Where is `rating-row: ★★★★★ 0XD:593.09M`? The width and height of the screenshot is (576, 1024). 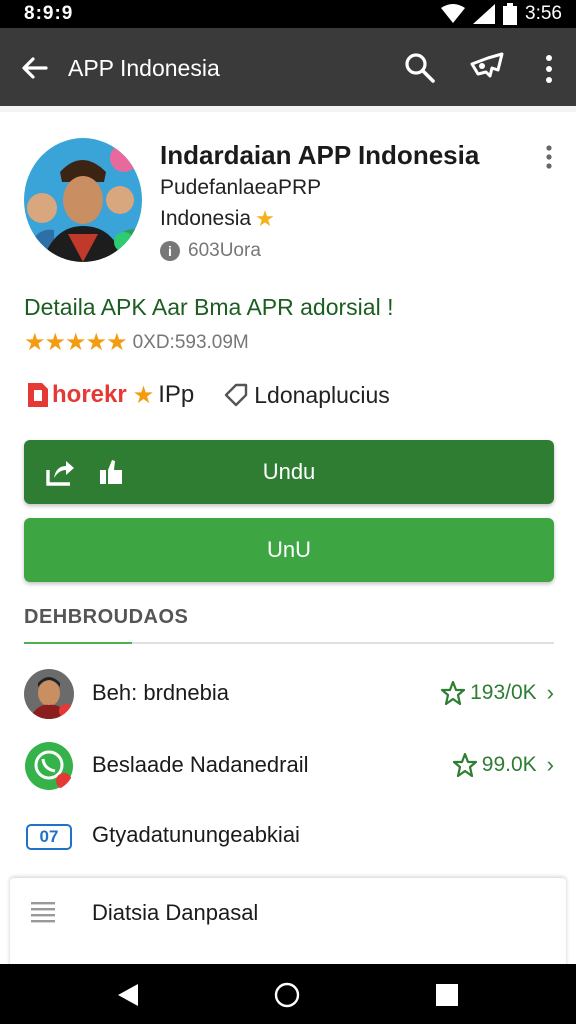
rating-row: ★★★★★ 0XD:593.09M is located at coordinates (136, 342).